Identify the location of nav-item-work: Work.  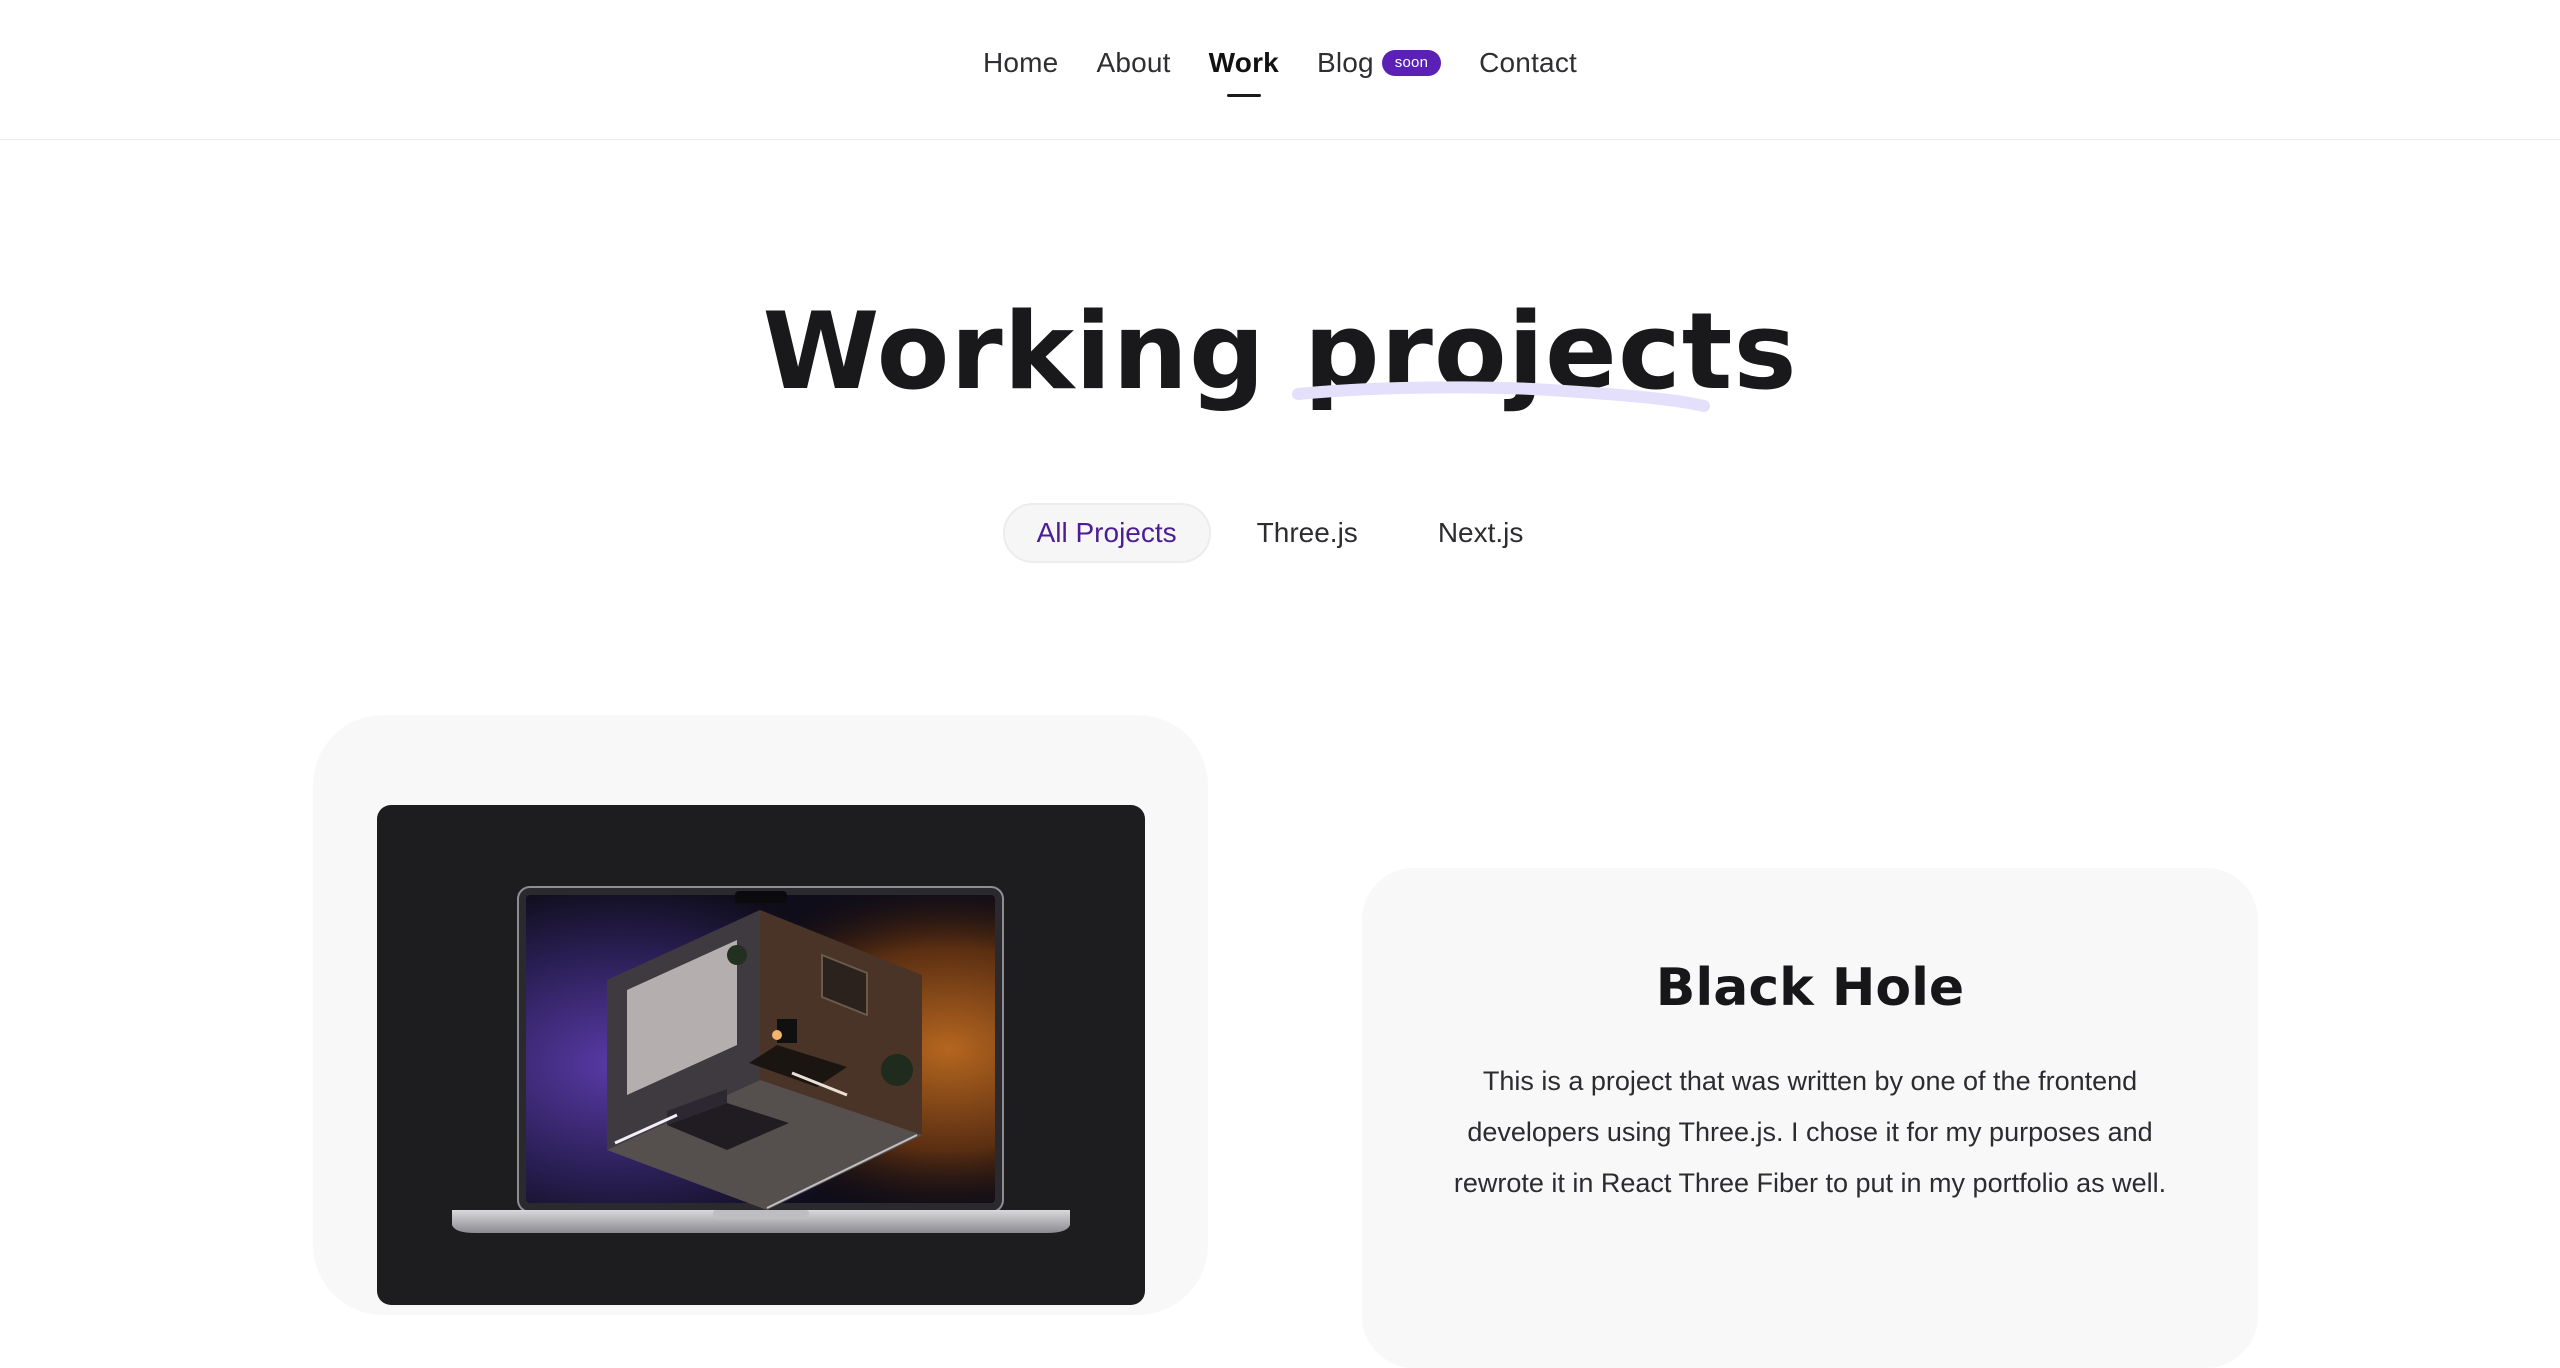
(1243, 69).